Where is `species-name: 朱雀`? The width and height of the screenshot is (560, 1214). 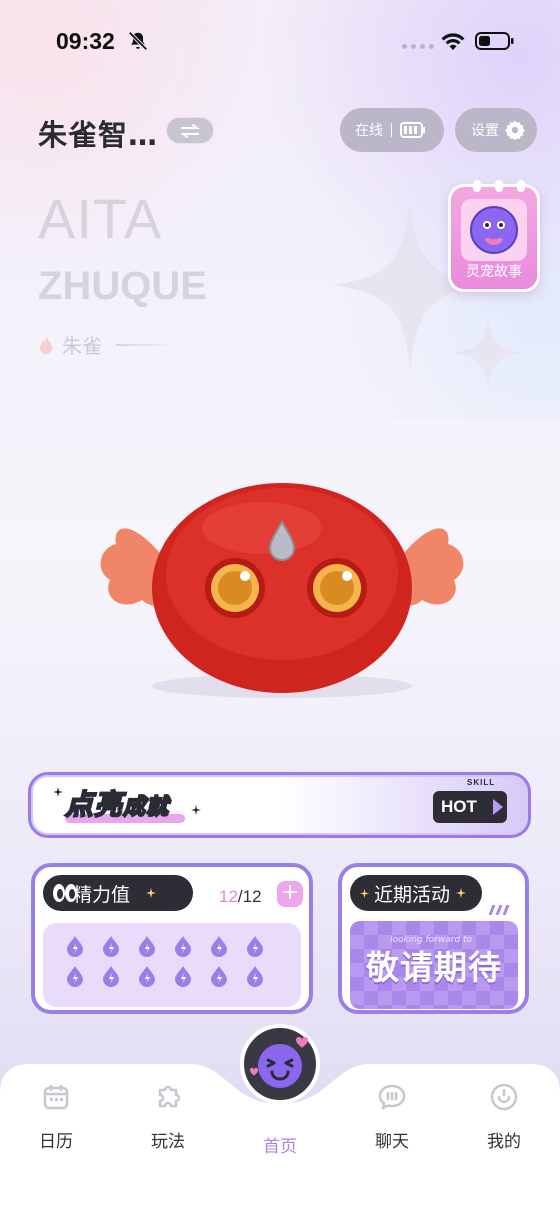 species-name: 朱雀 is located at coordinates (82, 346).